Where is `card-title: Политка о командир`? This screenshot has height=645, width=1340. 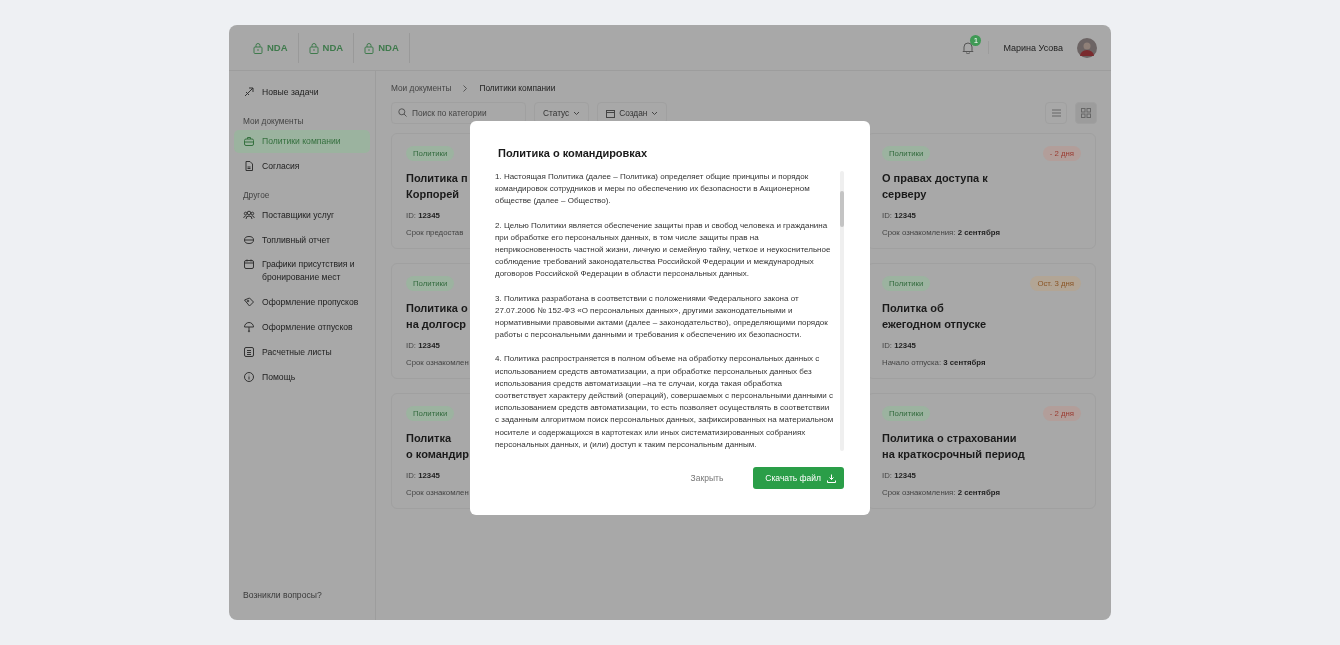 card-title: Политка о командир is located at coordinates (437, 446).